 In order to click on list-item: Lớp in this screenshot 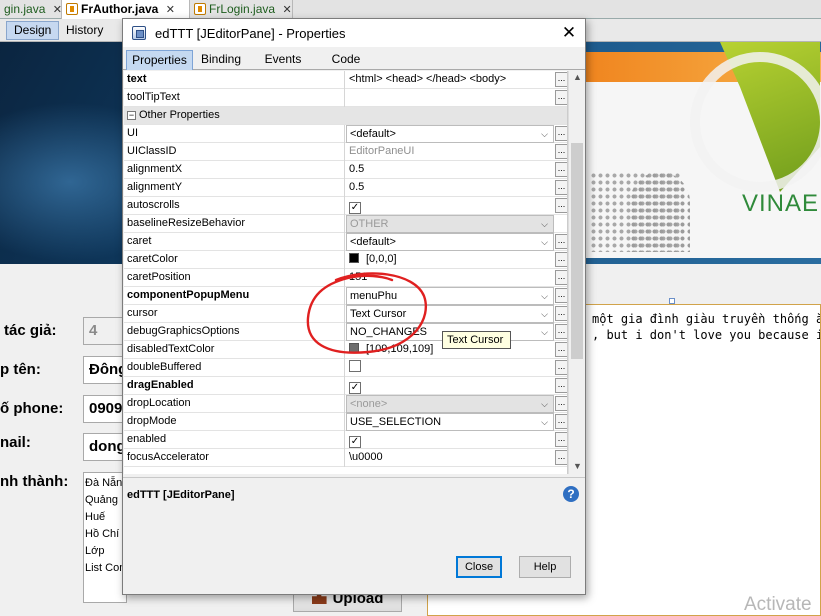, I will do `click(105, 551)`.